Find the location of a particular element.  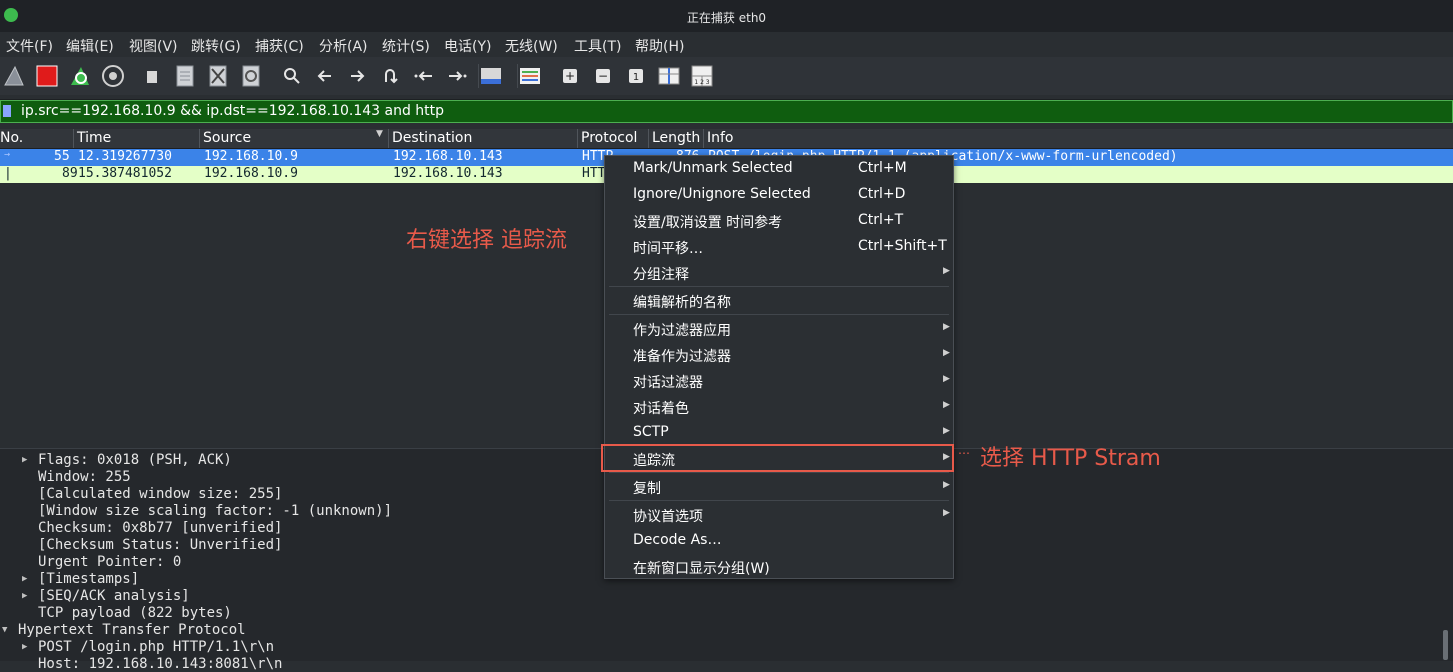

normal-size-glyph: 1 is located at coordinates (636, 77).